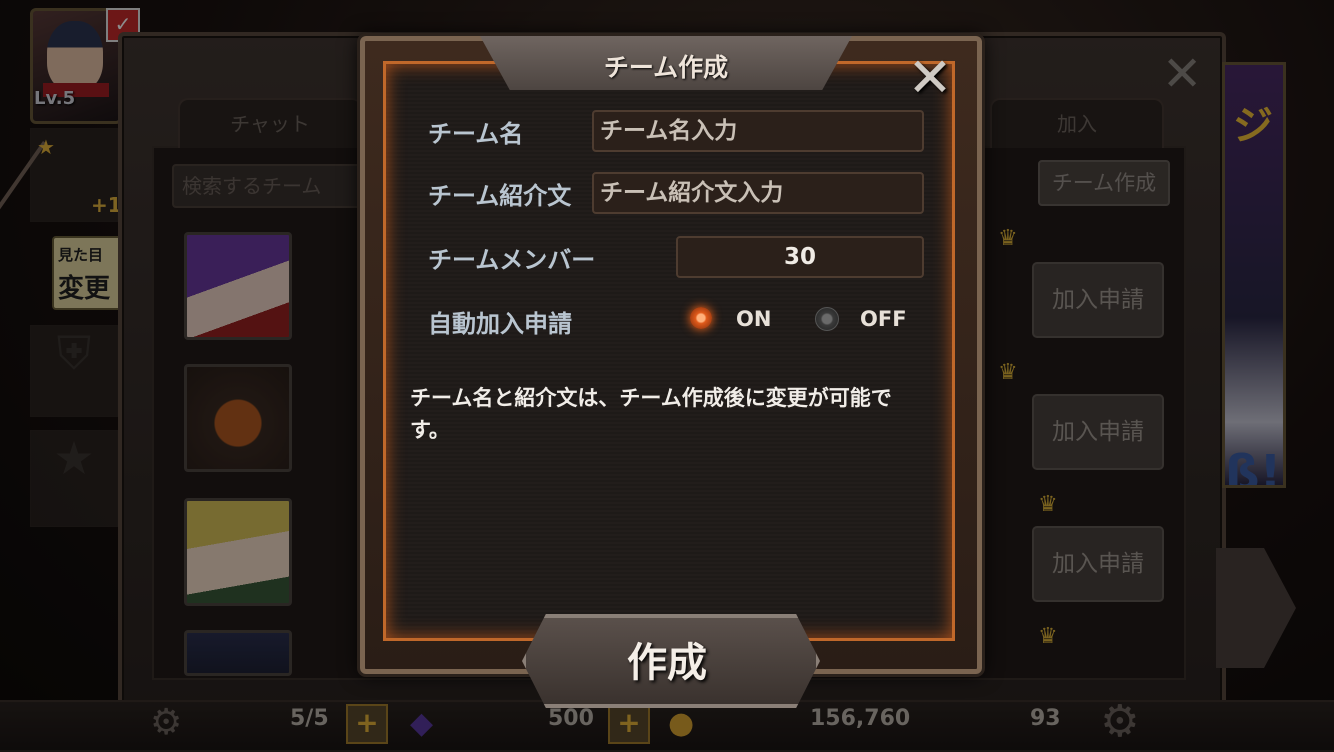 This screenshot has height=752, width=1334. What do you see at coordinates (758, 193) in the screenshot?
I see `team-intro-input: チーム紹介文入力` at bounding box center [758, 193].